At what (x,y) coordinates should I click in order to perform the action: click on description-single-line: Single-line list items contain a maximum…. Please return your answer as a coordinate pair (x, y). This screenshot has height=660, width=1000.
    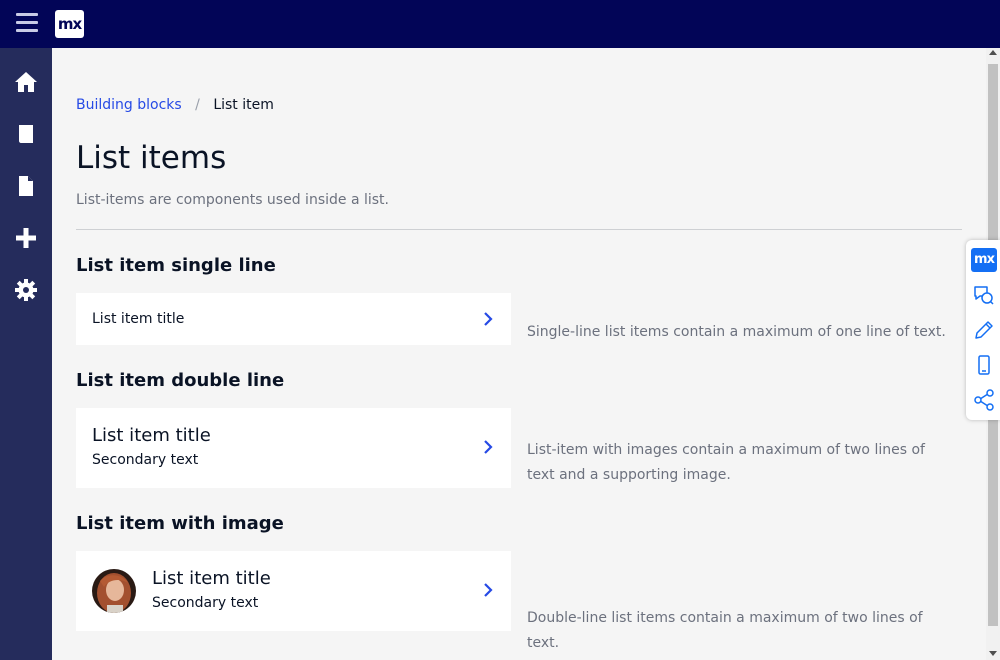
    Looking at the image, I should click on (736, 332).